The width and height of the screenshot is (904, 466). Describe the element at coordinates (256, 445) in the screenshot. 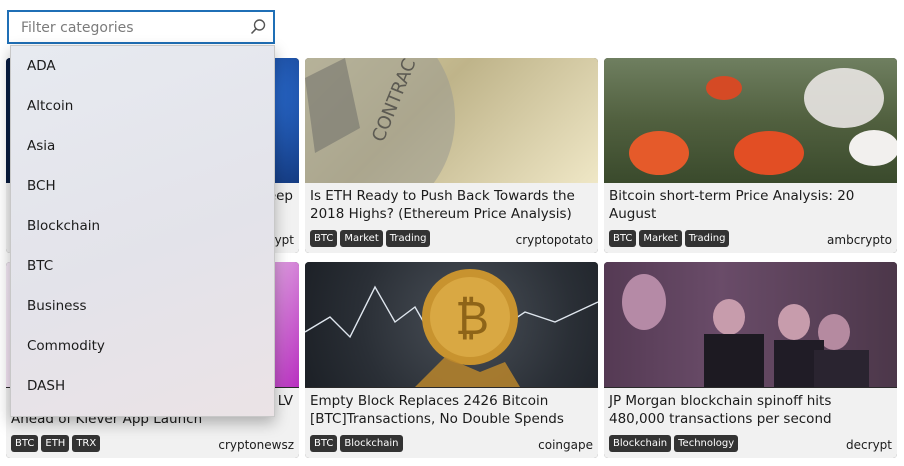

I see `card-source: cryptonewsz` at that location.